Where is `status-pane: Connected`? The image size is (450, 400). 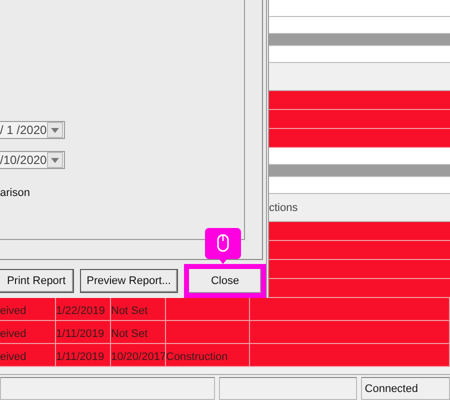
status-pane: Connected is located at coordinates (405, 388).